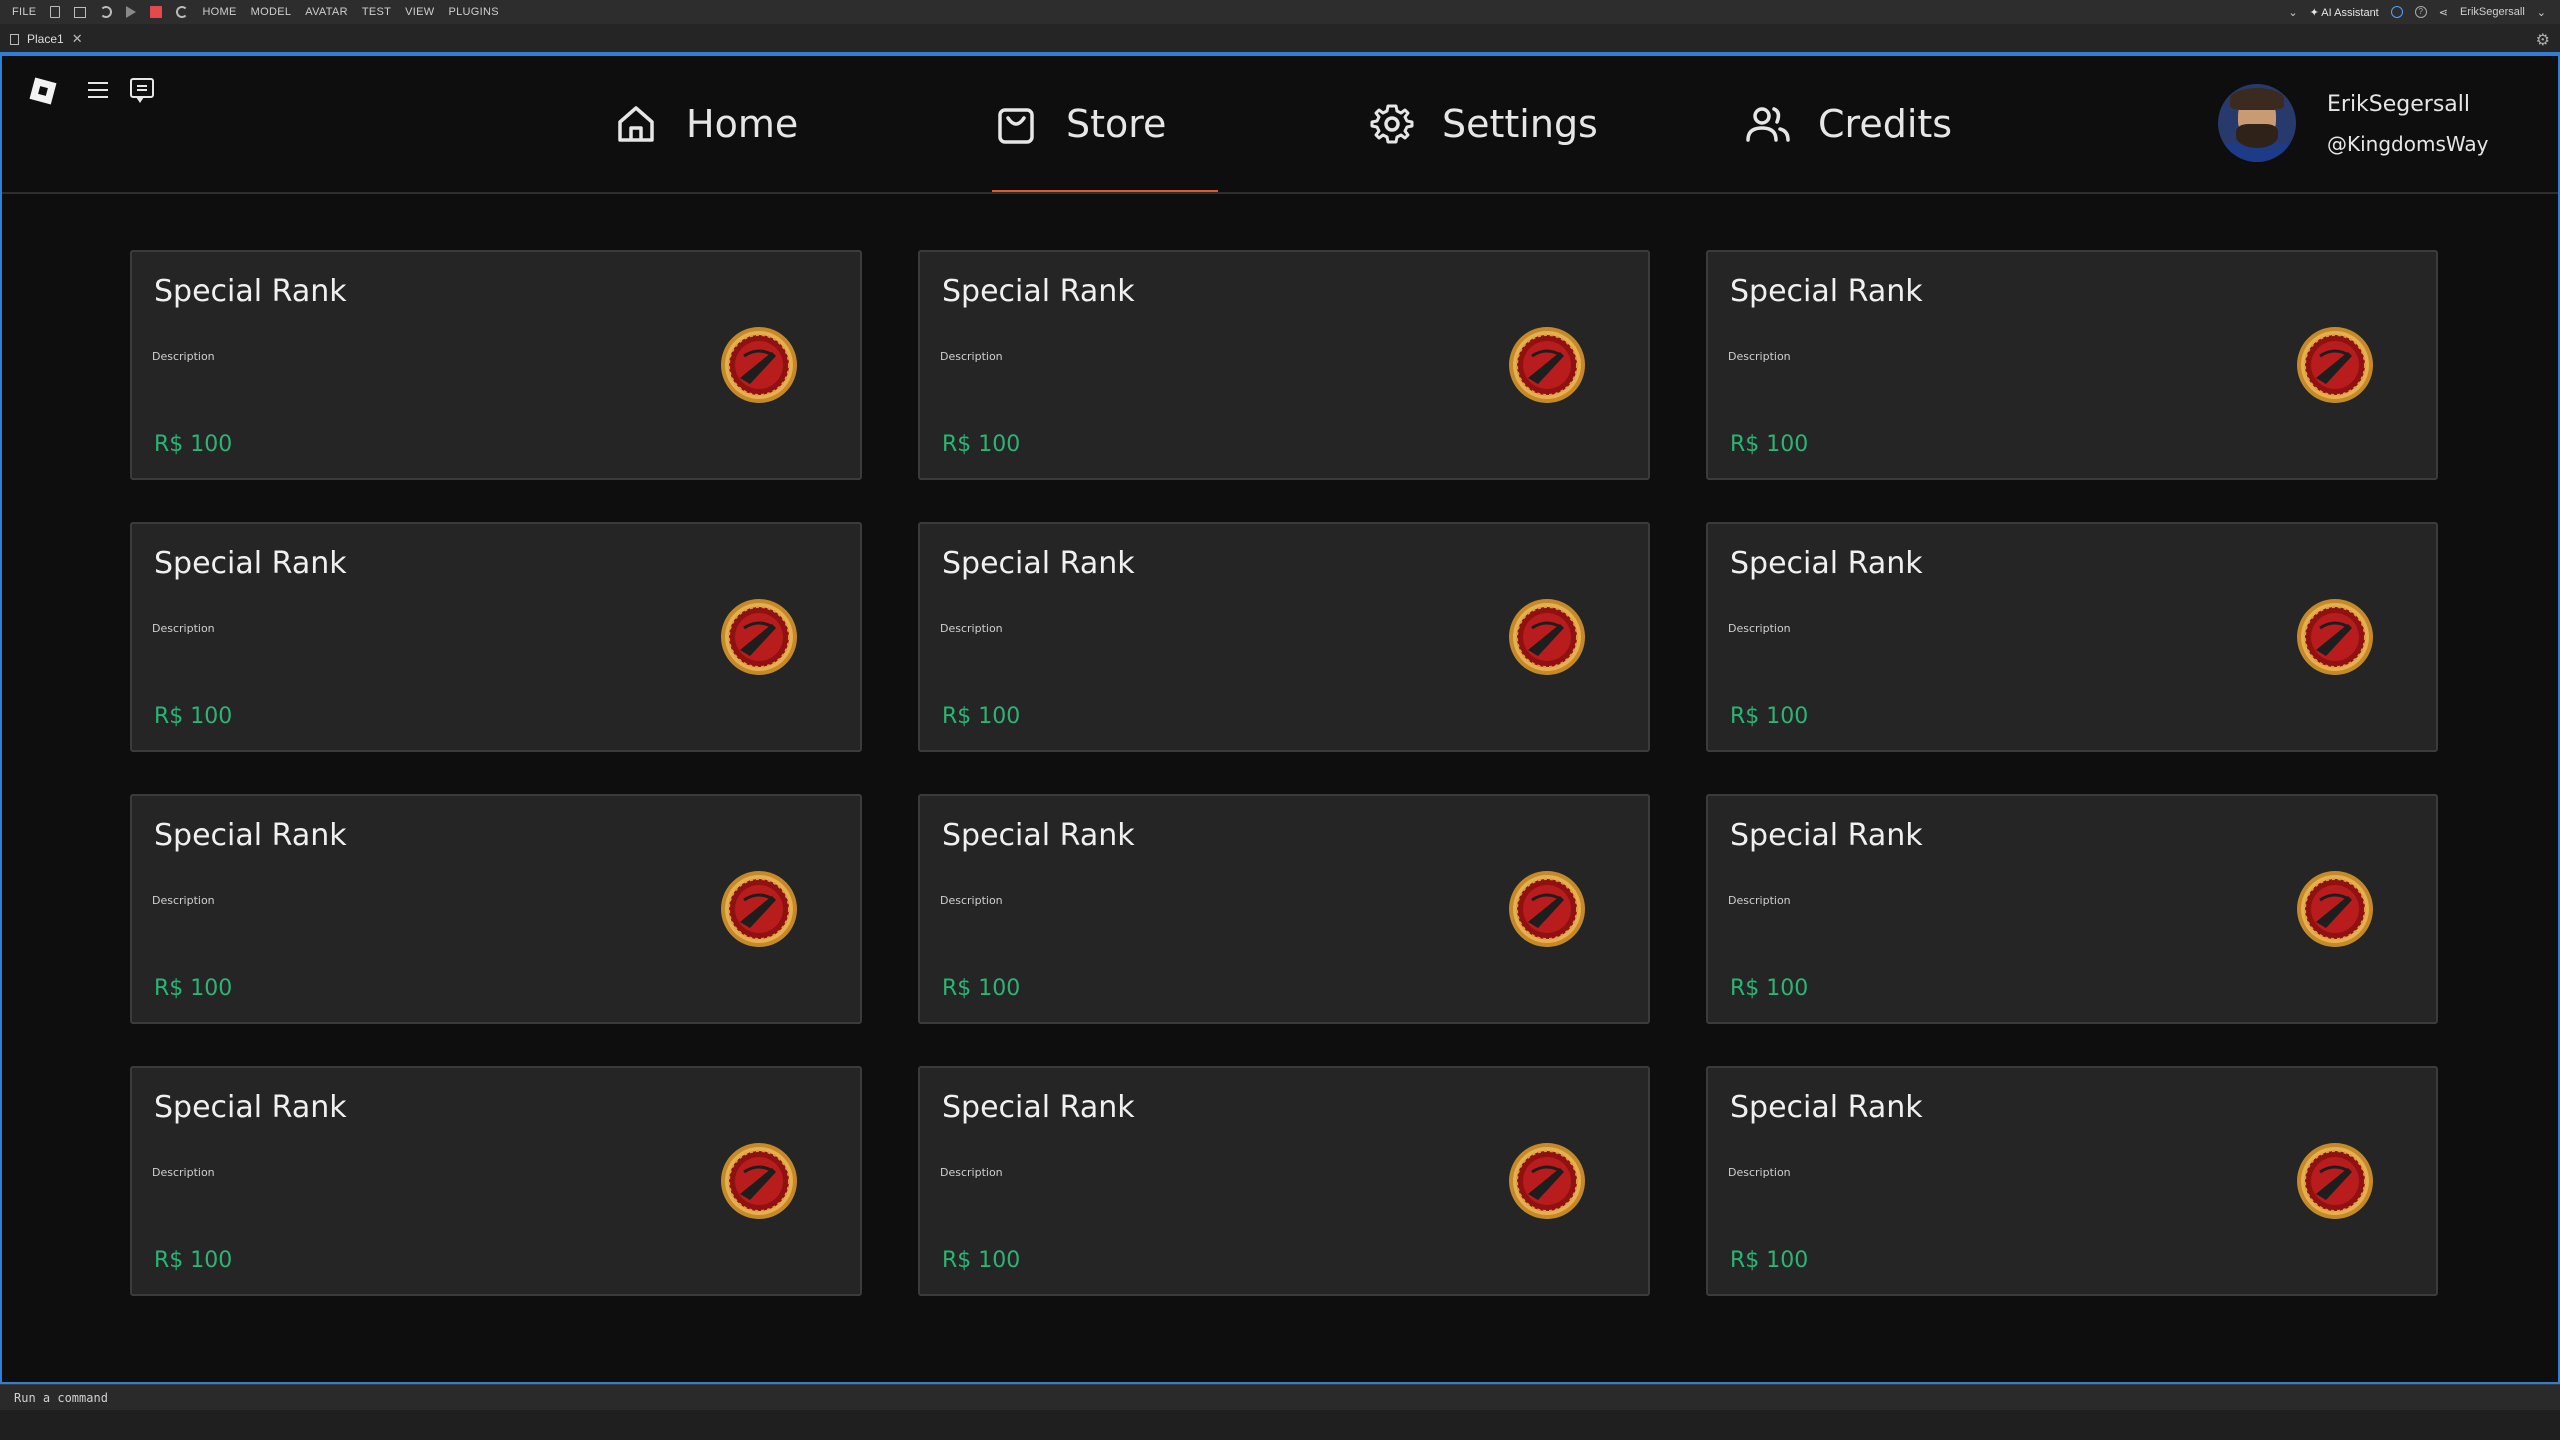  Describe the element at coordinates (46, 39) in the screenshot. I see `tab-place1: Place1 ✕` at that location.